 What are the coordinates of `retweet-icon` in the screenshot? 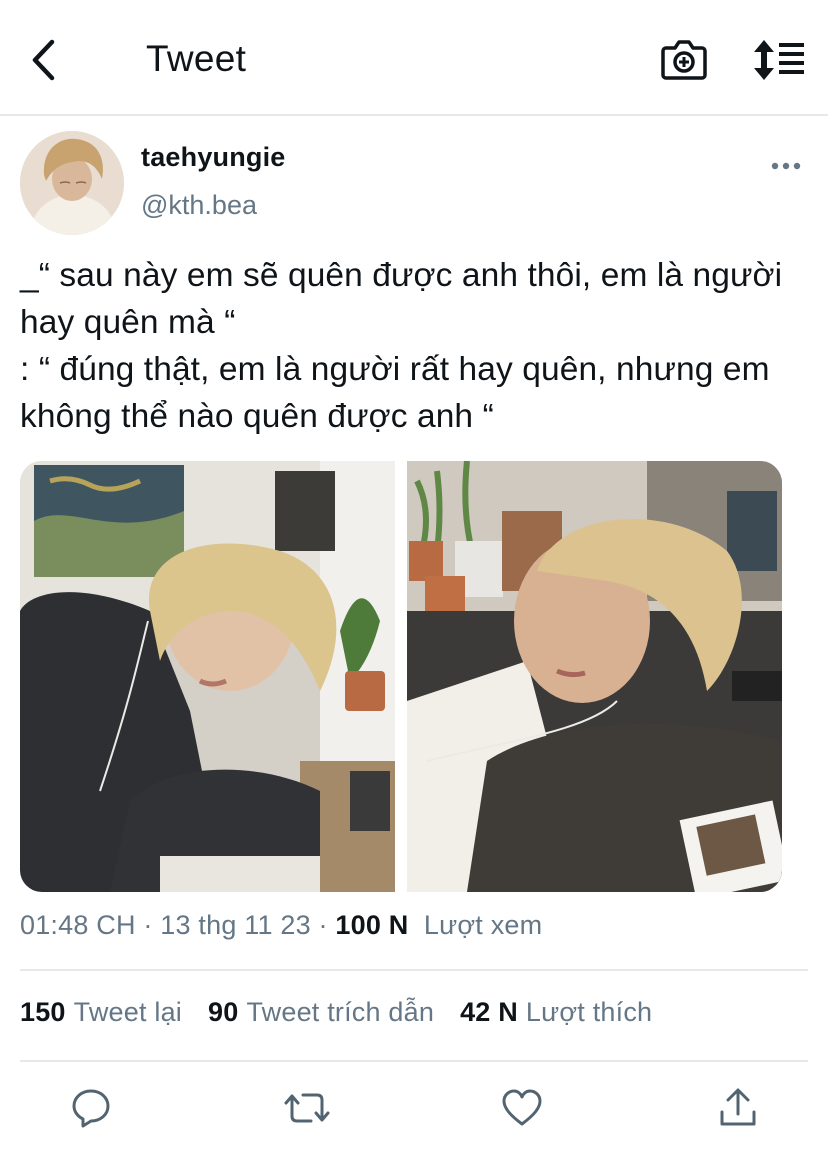 It's located at (307, 1108).